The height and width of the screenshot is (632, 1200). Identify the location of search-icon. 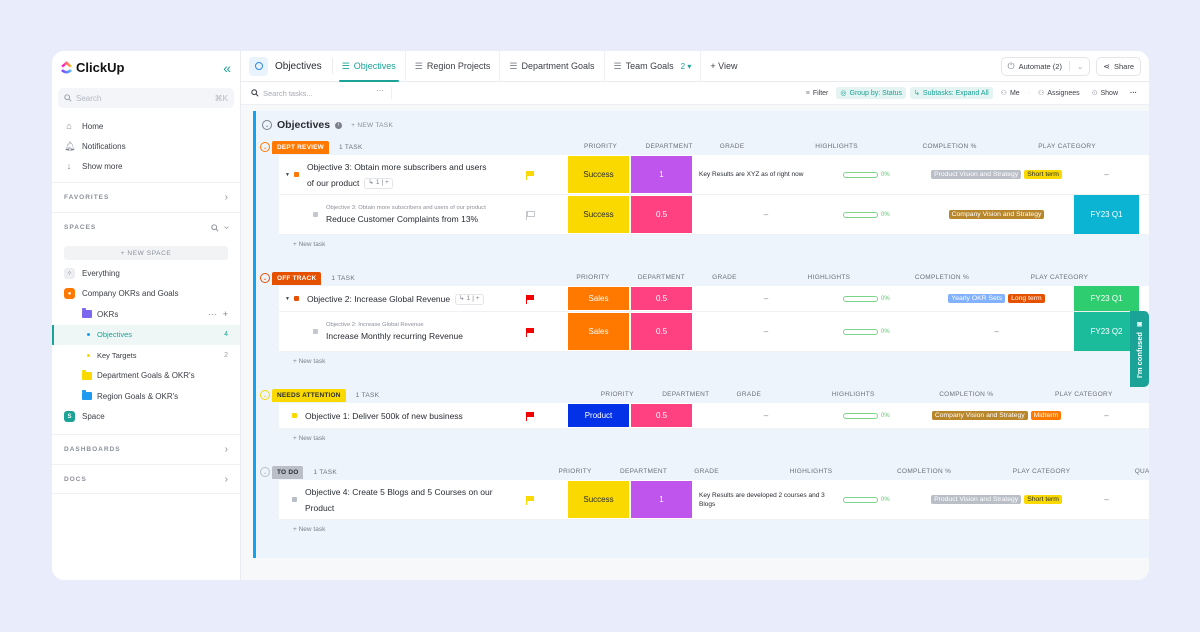
(214, 227).